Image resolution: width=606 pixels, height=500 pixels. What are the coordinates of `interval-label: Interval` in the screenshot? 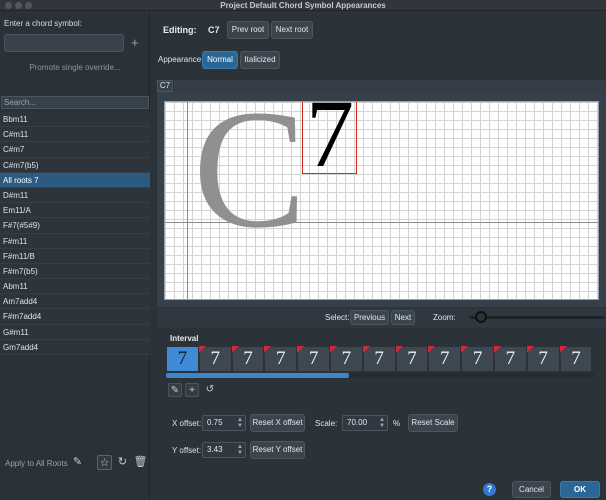 It's located at (184, 338).